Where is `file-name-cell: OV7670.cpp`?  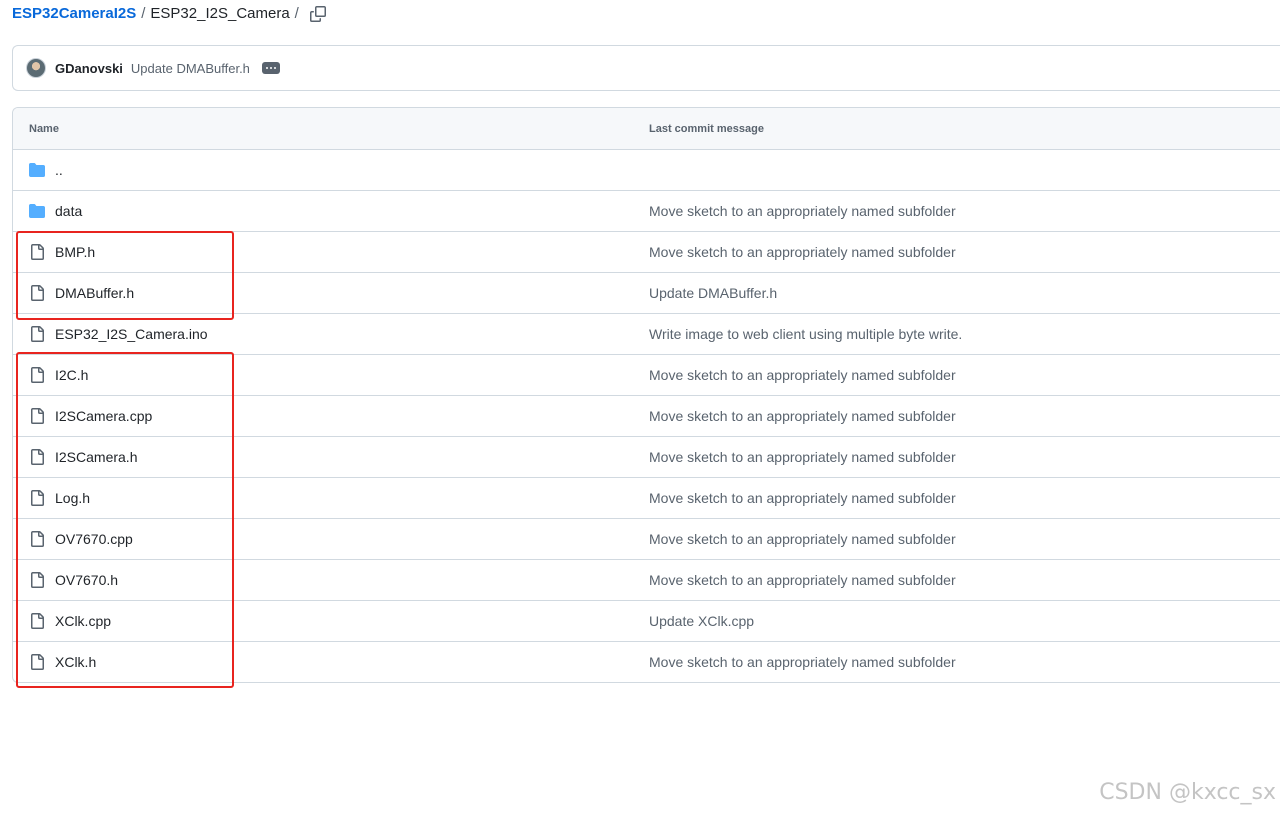
file-name-cell: OV7670.cpp is located at coordinates (331, 539).